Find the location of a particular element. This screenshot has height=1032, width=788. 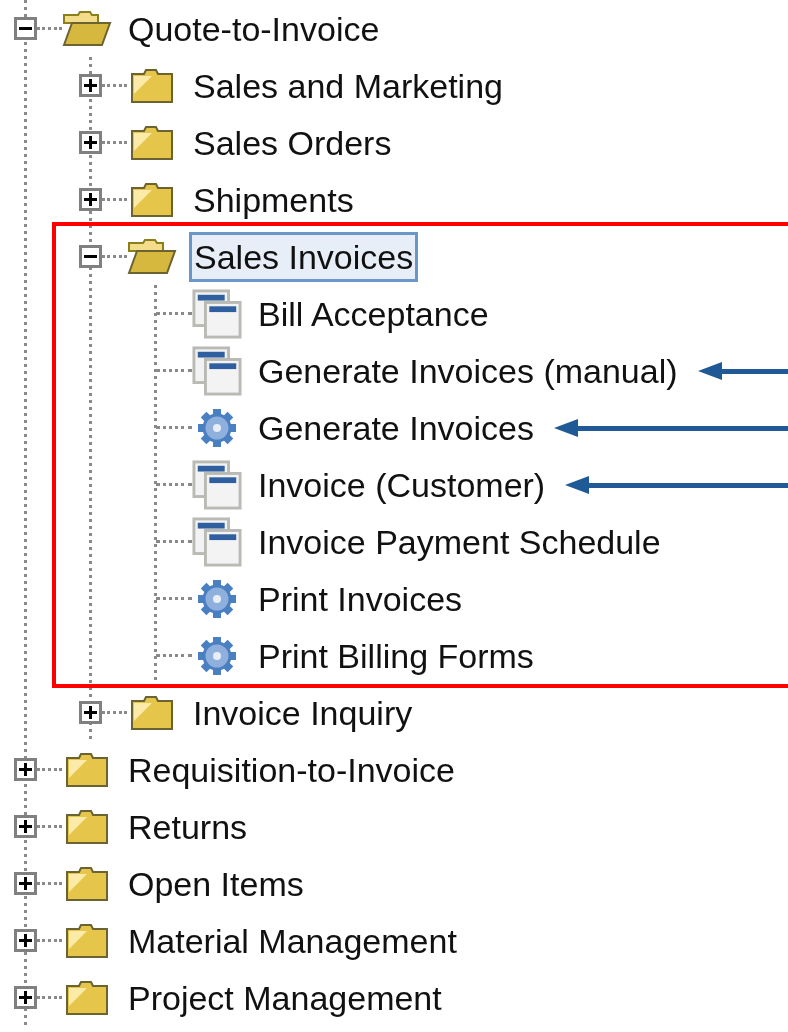

tree-item: Sales Invoices is located at coordinates (304, 256).